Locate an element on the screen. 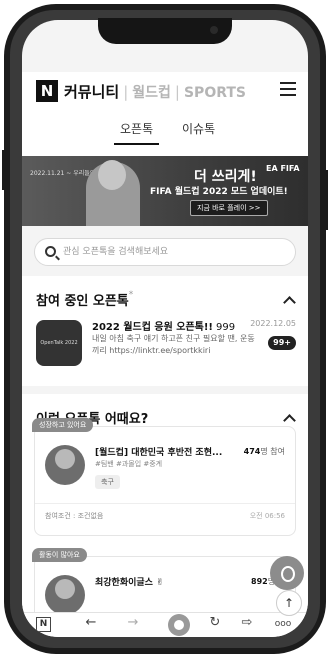  tab-issuetalk: 이슈톡 is located at coordinates (198, 128).